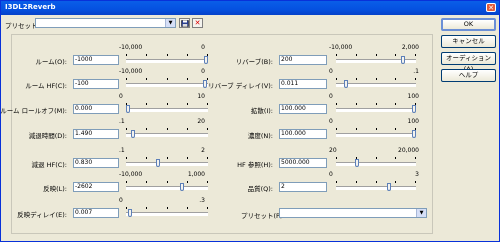 This screenshot has height=242, width=500. What do you see at coordinates (413, 121) in the screenshot?
I see `slider-max-label: 100` at bounding box center [413, 121].